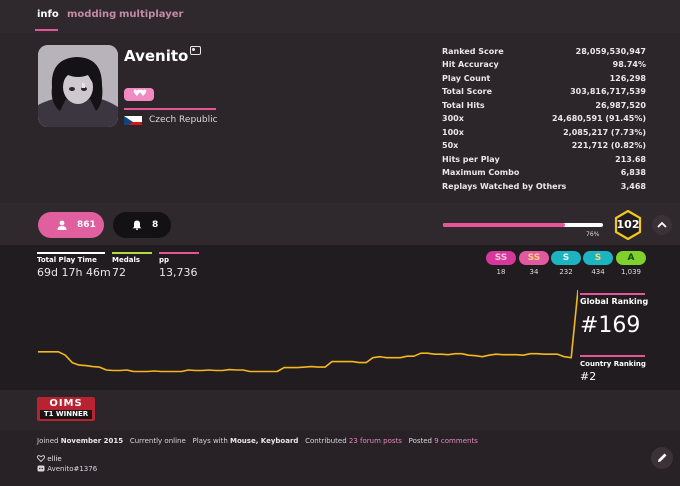 Image resolution: width=680 pixels, height=486 pixels. Describe the element at coordinates (598, 272) in the screenshot. I see `grade-s-count: 434` at that location.